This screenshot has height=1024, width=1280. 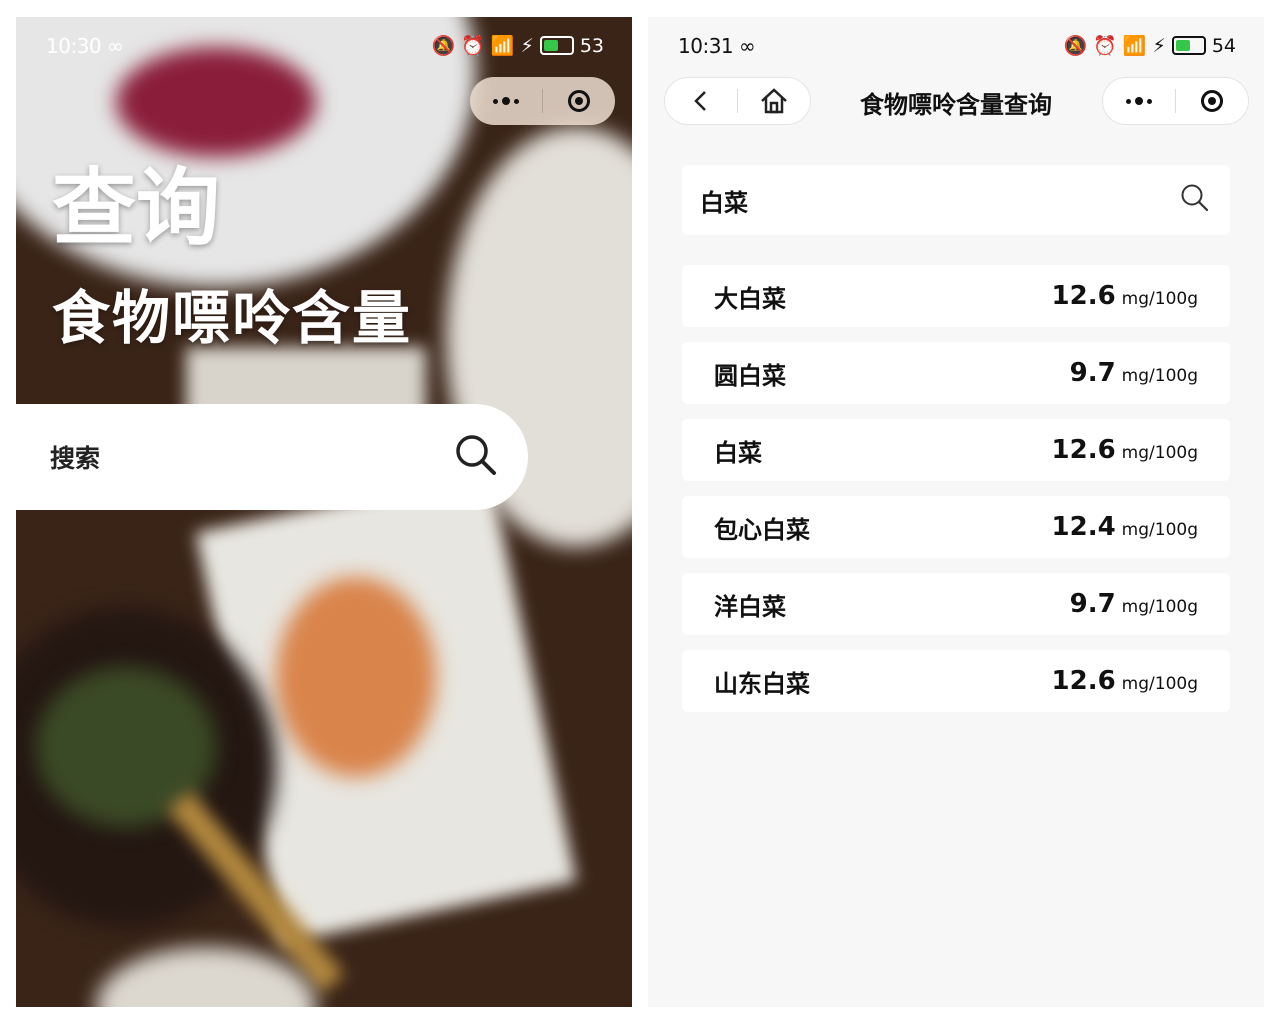 What do you see at coordinates (956, 46) in the screenshot?
I see `status-bar: 10:31 ∞ 🔕 ⏰ 📶 ⚡ 54` at bounding box center [956, 46].